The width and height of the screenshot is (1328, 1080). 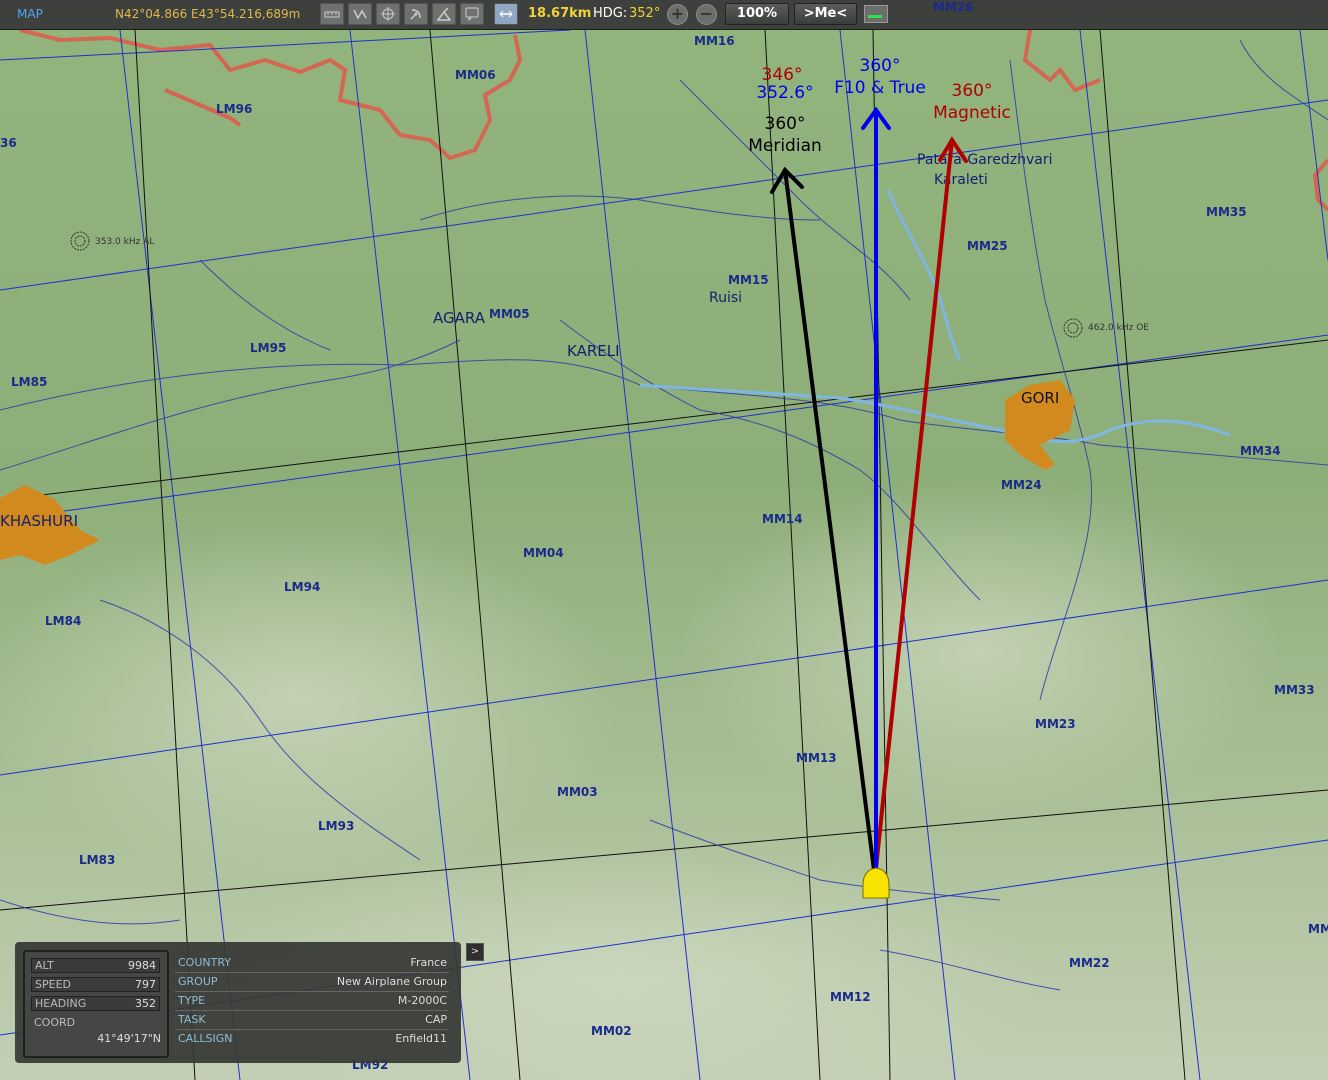 What do you see at coordinates (984, 160) in the screenshot?
I see `place-label: Patara-Garedzhvari` at bounding box center [984, 160].